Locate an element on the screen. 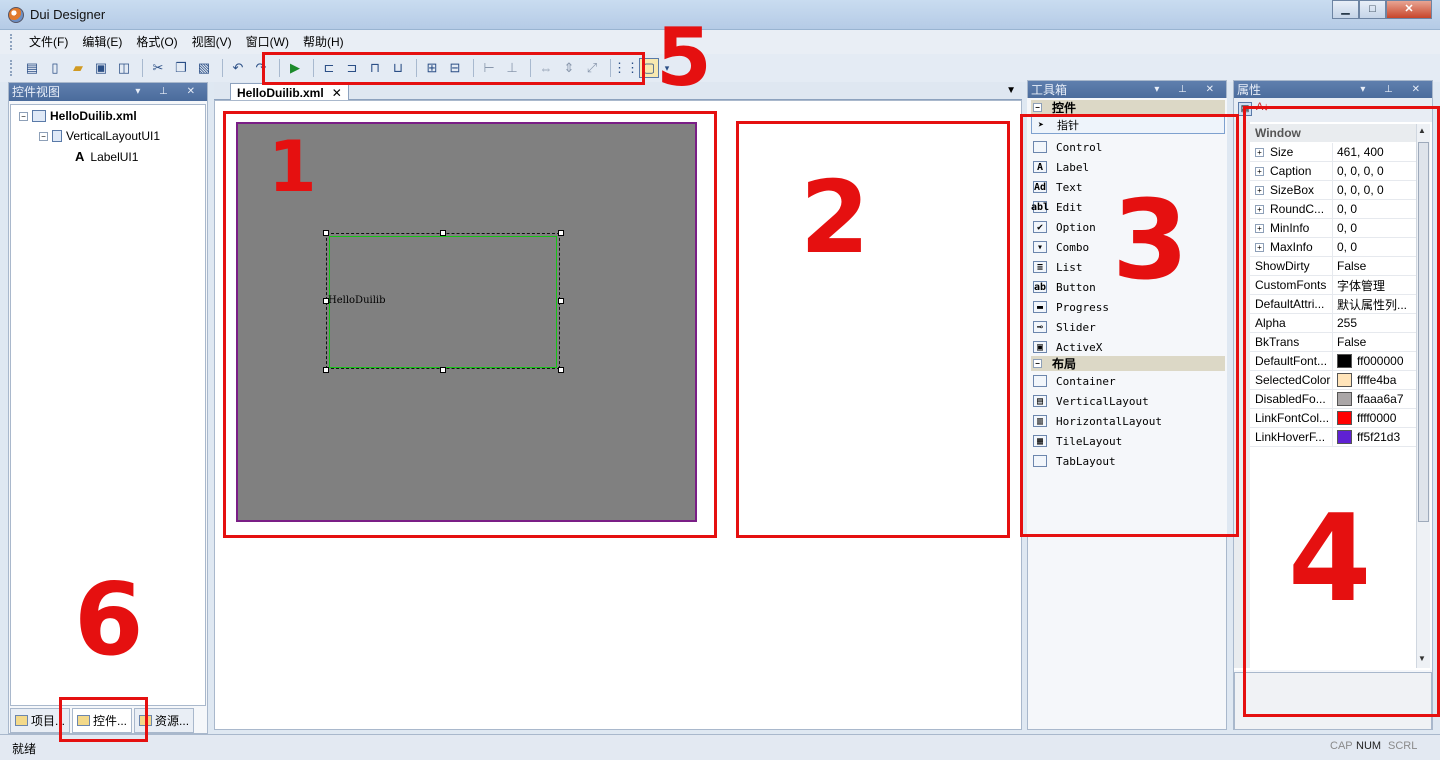 The height and width of the screenshot is (760, 1440). annotation-number-1: 1 is located at coordinates (292, 167).